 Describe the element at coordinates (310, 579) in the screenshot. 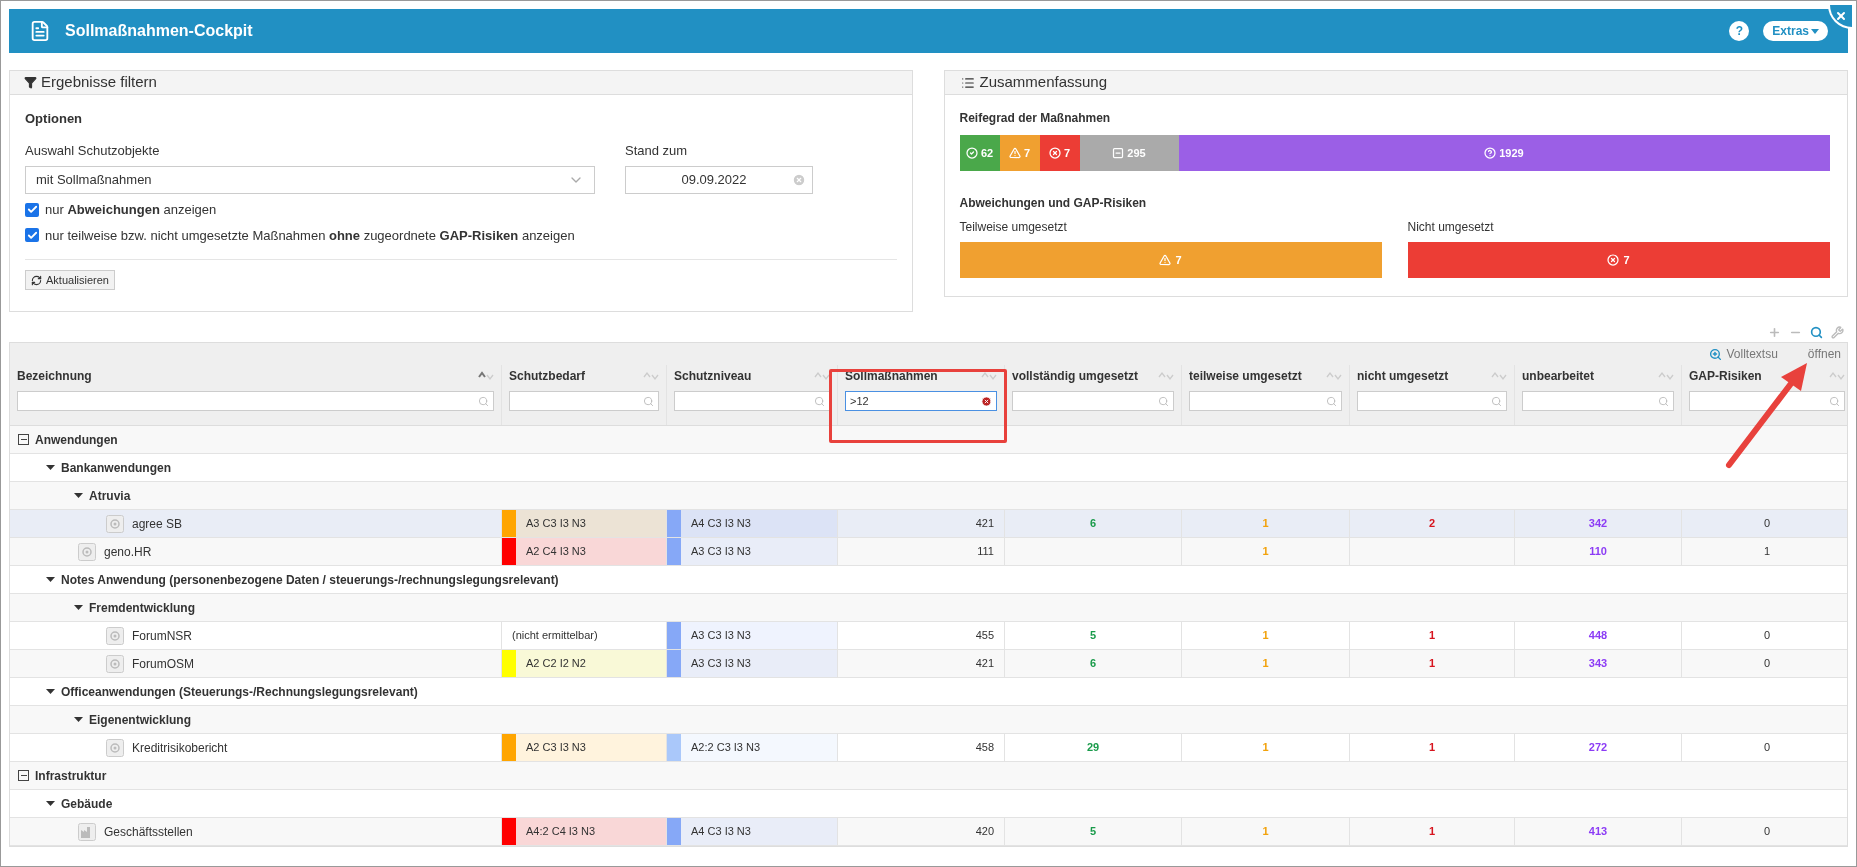

I see `tree-group-label: Notes Anwendung (personenbezogene Daten / steuerungs-/rechnungslegungsrelevant)` at that location.